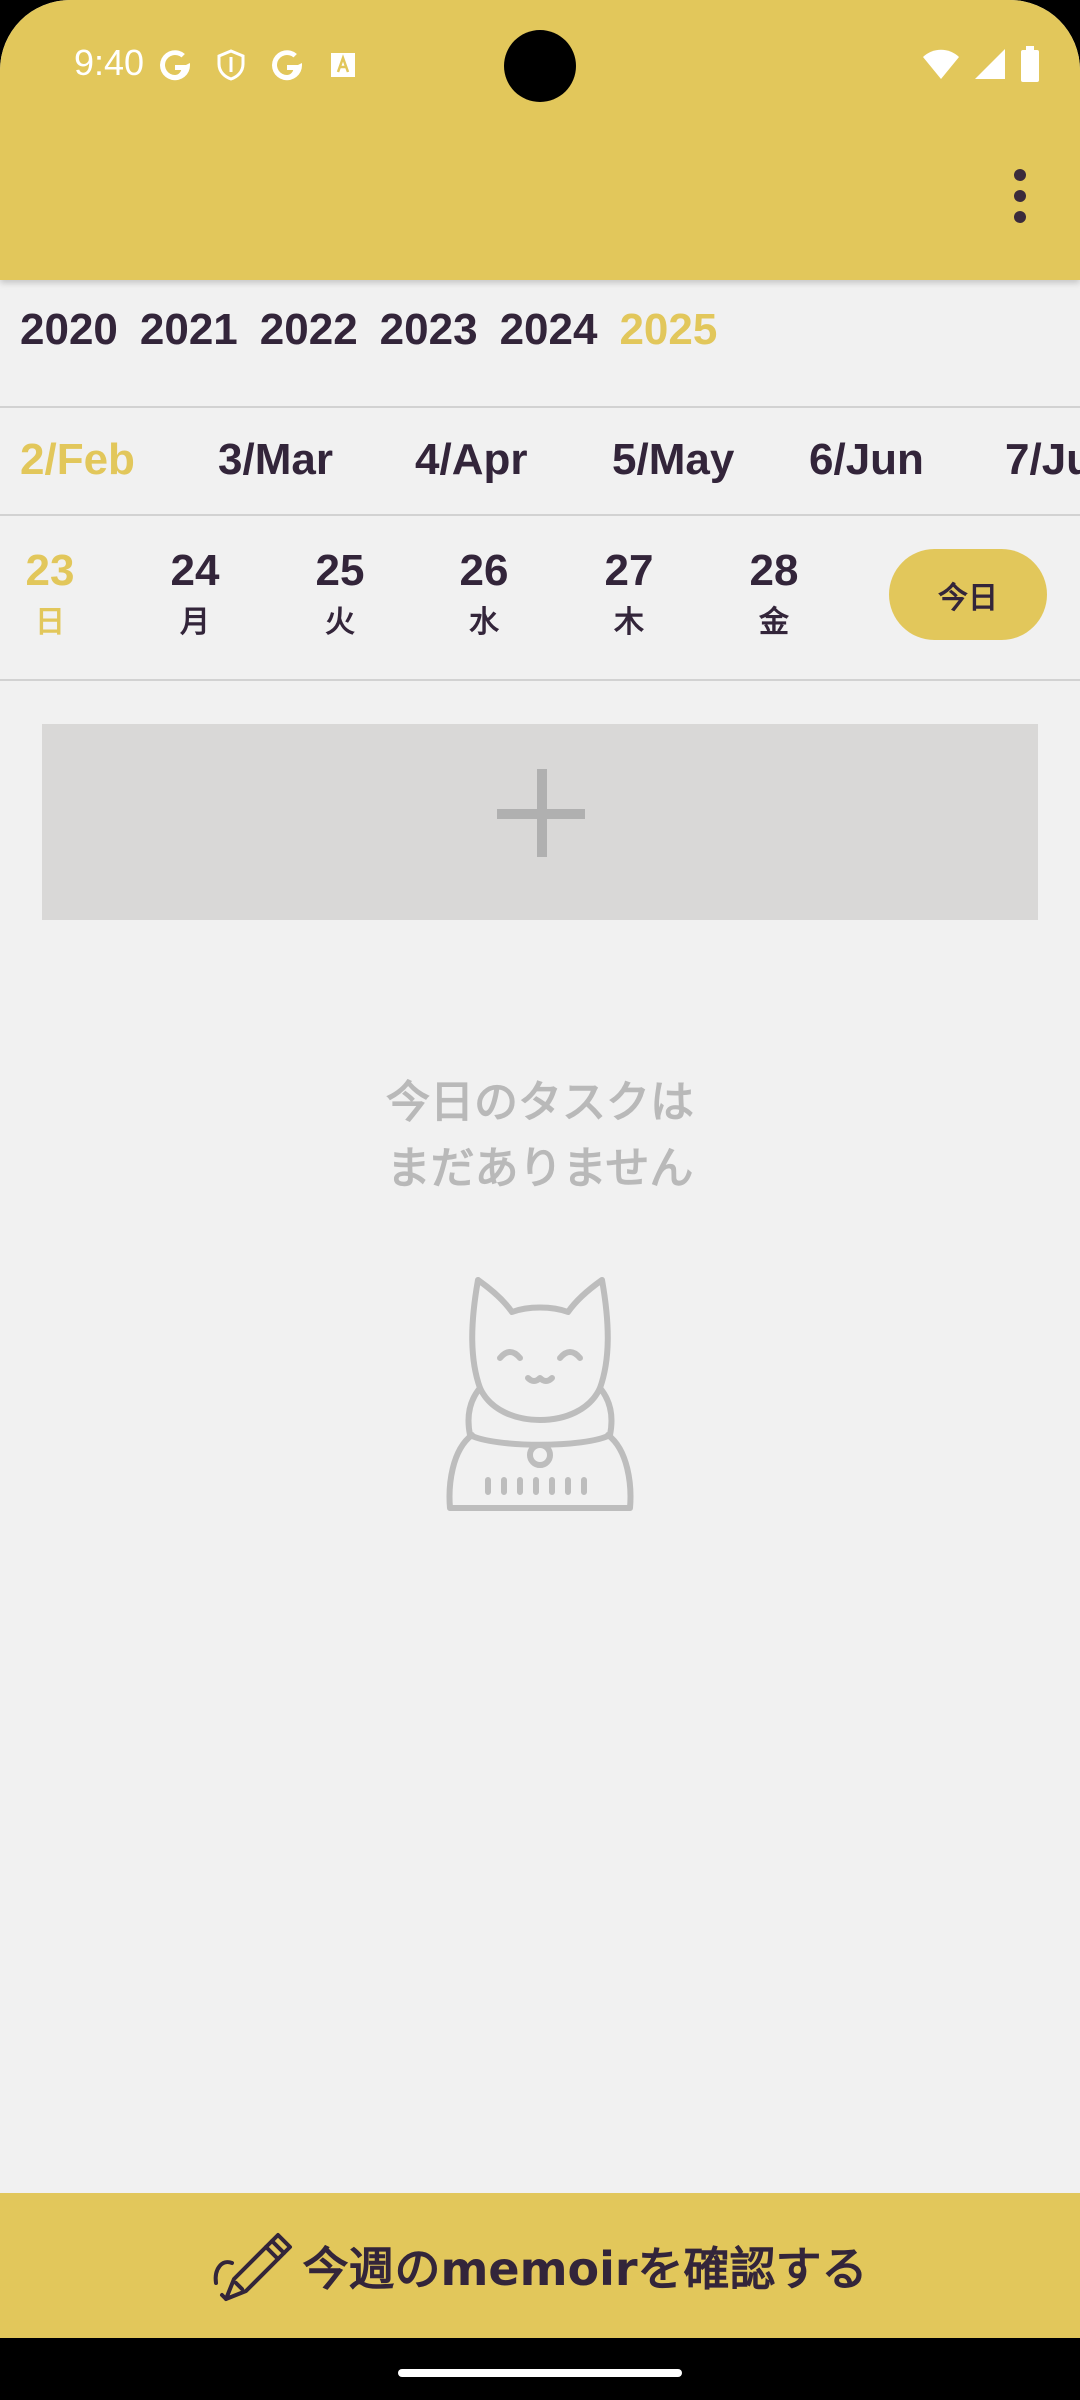 The image size is (1080, 2400). Describe the element at coordinates (629, 570) in the screenshot. I see `day-number: 27` at that location.